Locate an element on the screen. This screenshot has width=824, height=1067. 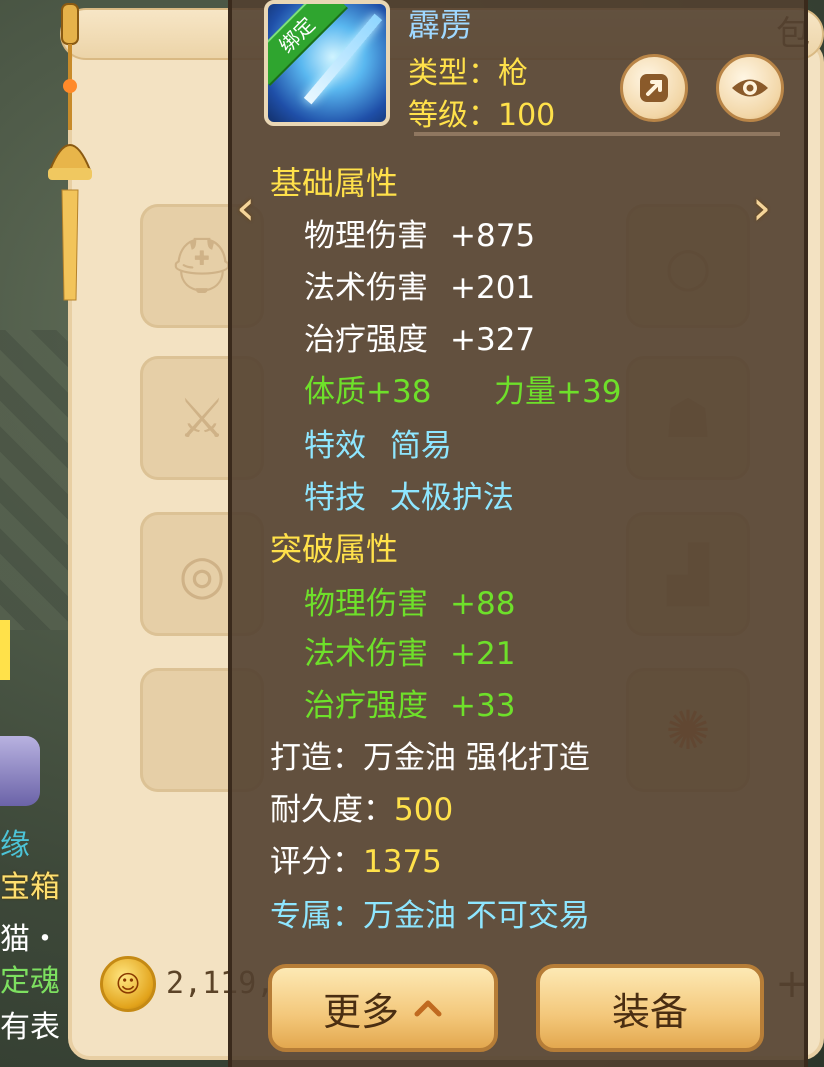
header-divider is located at coordinates (597, 134).